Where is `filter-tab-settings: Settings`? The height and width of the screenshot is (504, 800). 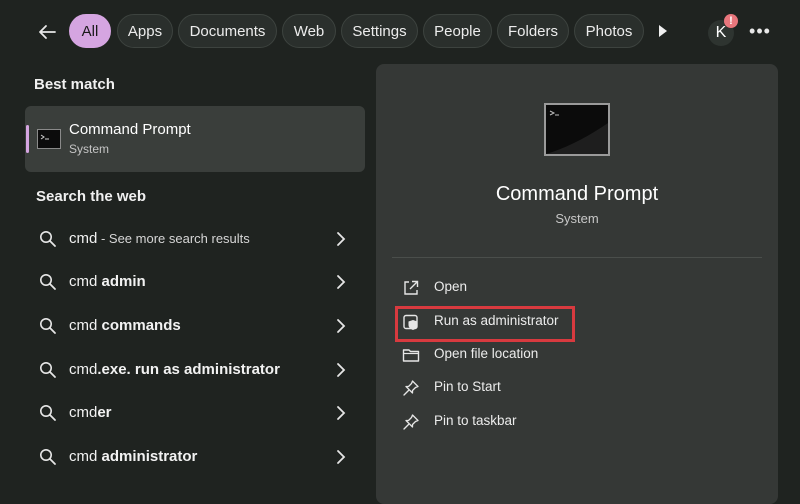 filter-tab-settings: Settings is located at coordinates (379, 31).